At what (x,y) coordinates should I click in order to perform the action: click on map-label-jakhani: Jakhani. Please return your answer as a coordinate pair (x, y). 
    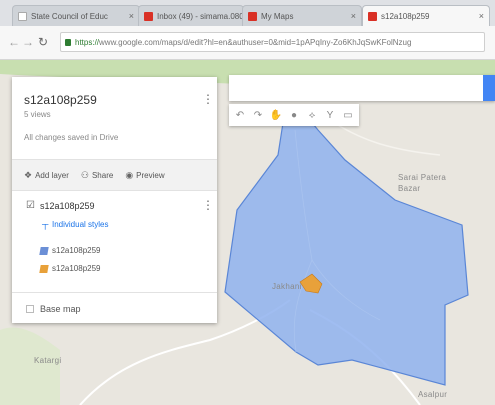
    Looking at the image, I should click on (287, 286).